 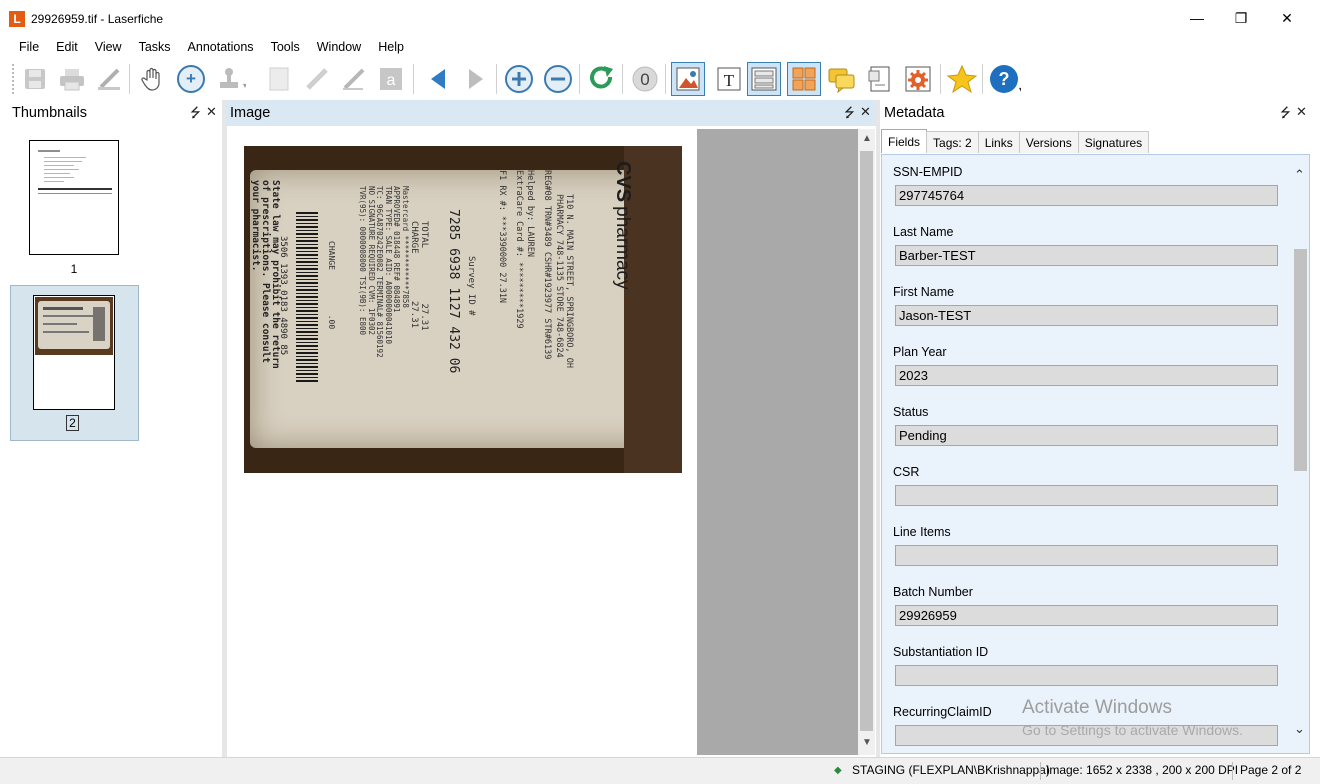 I want to click on metadata-pane-title: Metadata, so click(x=914, y=113).